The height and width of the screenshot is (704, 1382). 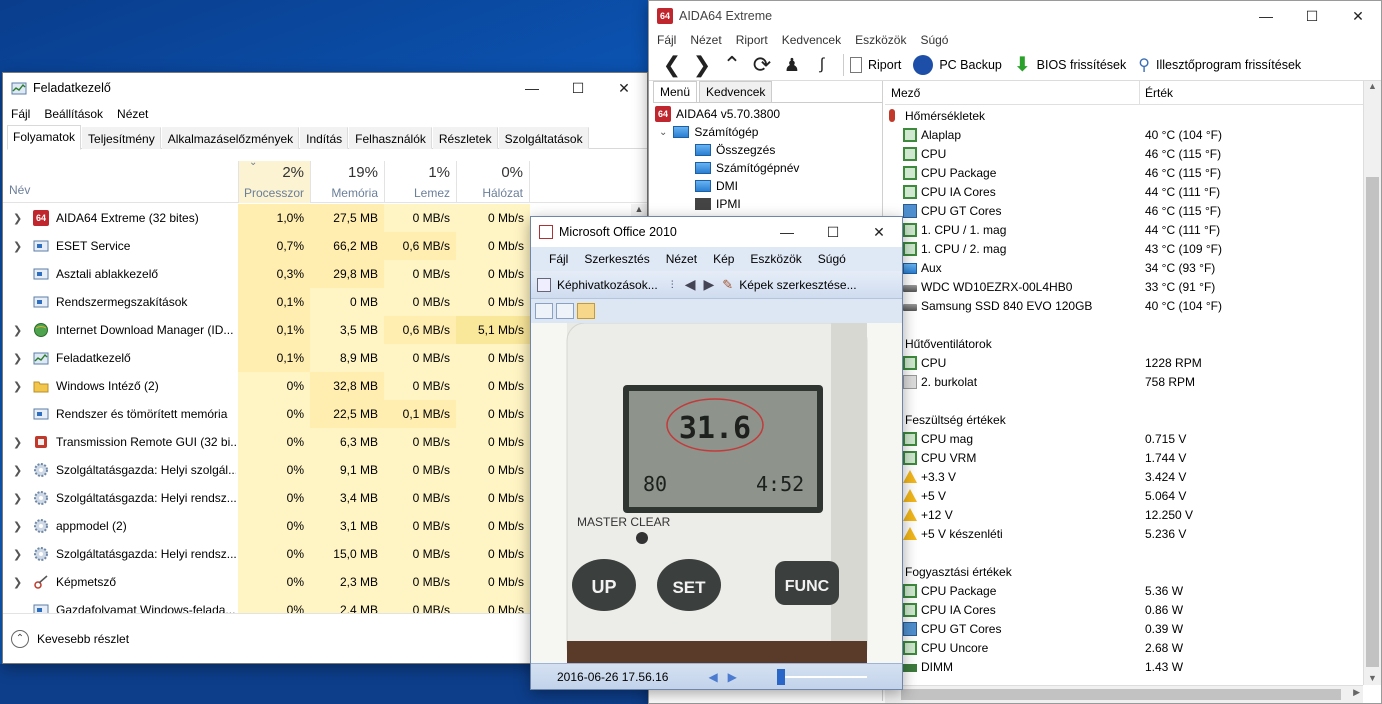 I want to click on sensor-row: CPU Package 5.36 W, so click(x=1124, y=590).